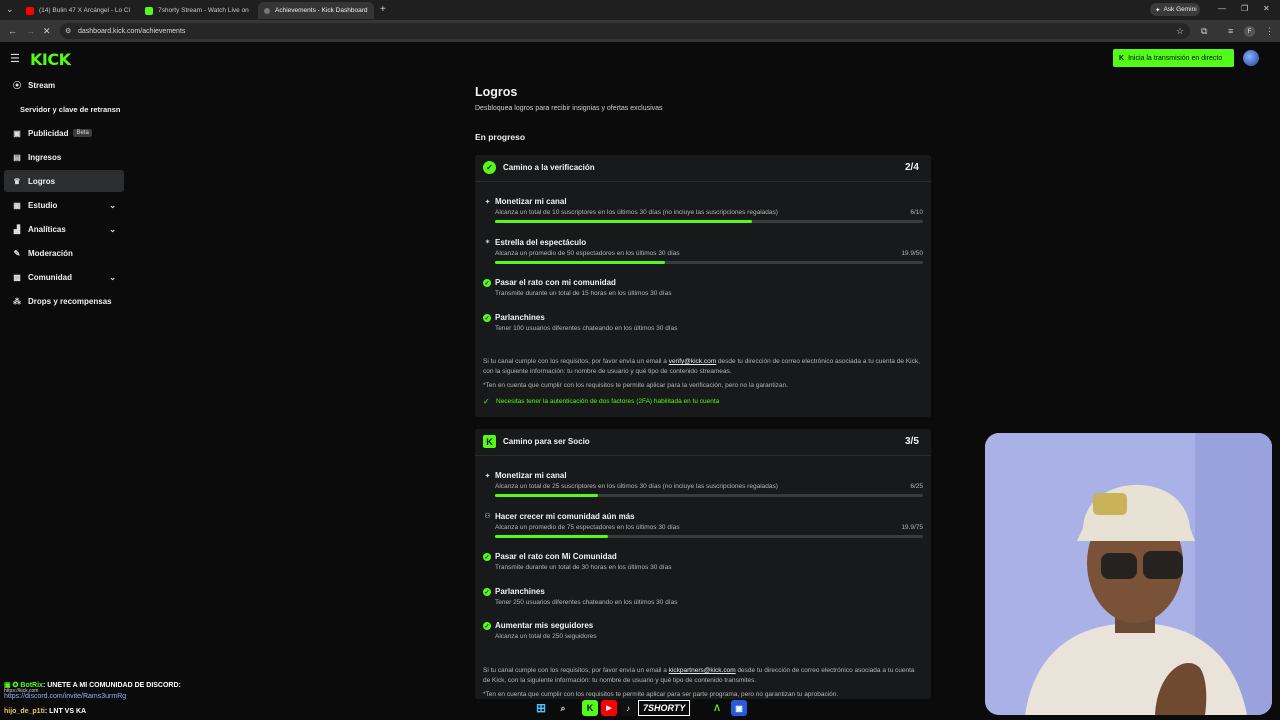 The height and width of the screenshot is (720, 1280). Describe the element at coordinates (487, 516) in the screenshot. I see `people-icon: ⚇` at that location.